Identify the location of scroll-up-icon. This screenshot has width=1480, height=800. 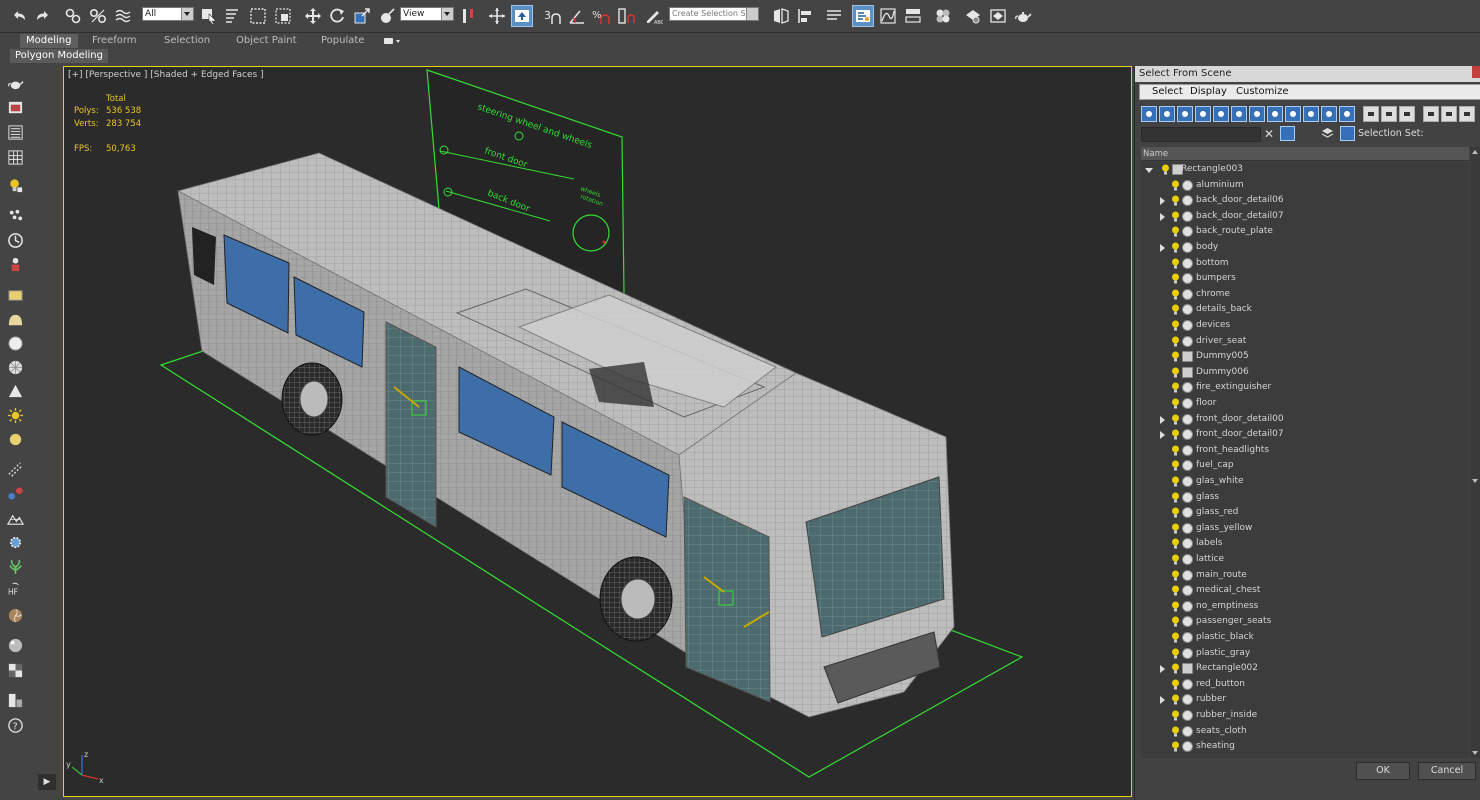
(1475, 152).